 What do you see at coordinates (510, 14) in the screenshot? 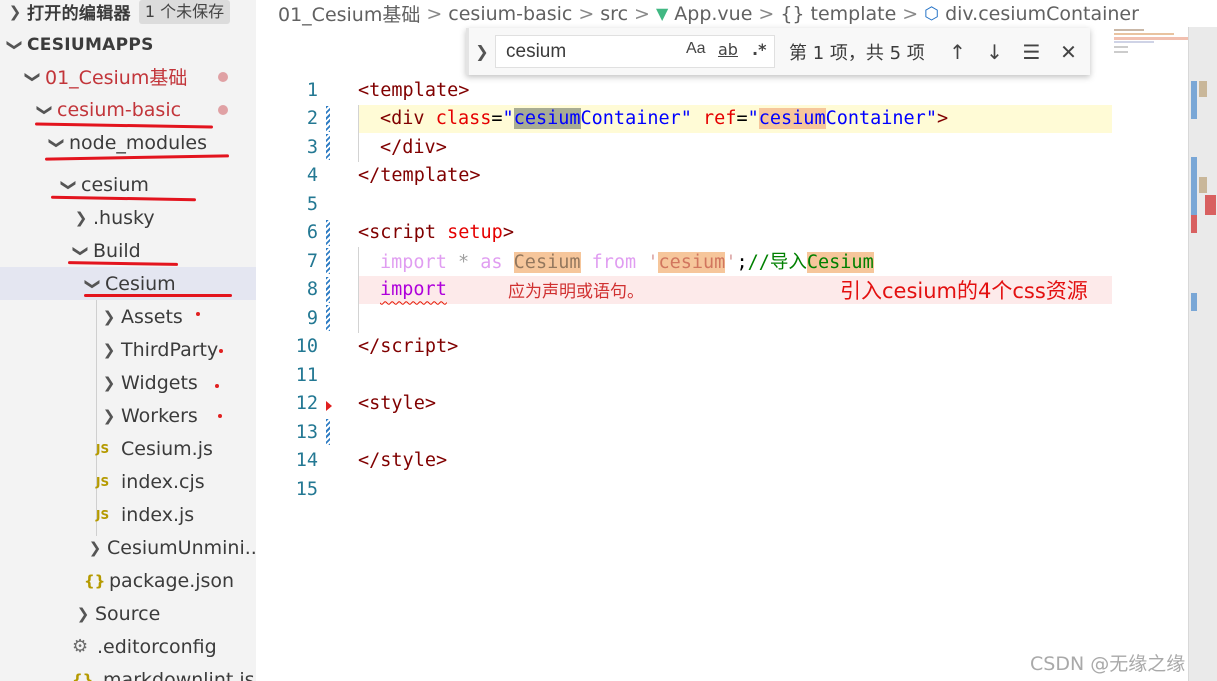
I see `breadcrumb-item: cesium-basic` at bounding box center [510, 14].